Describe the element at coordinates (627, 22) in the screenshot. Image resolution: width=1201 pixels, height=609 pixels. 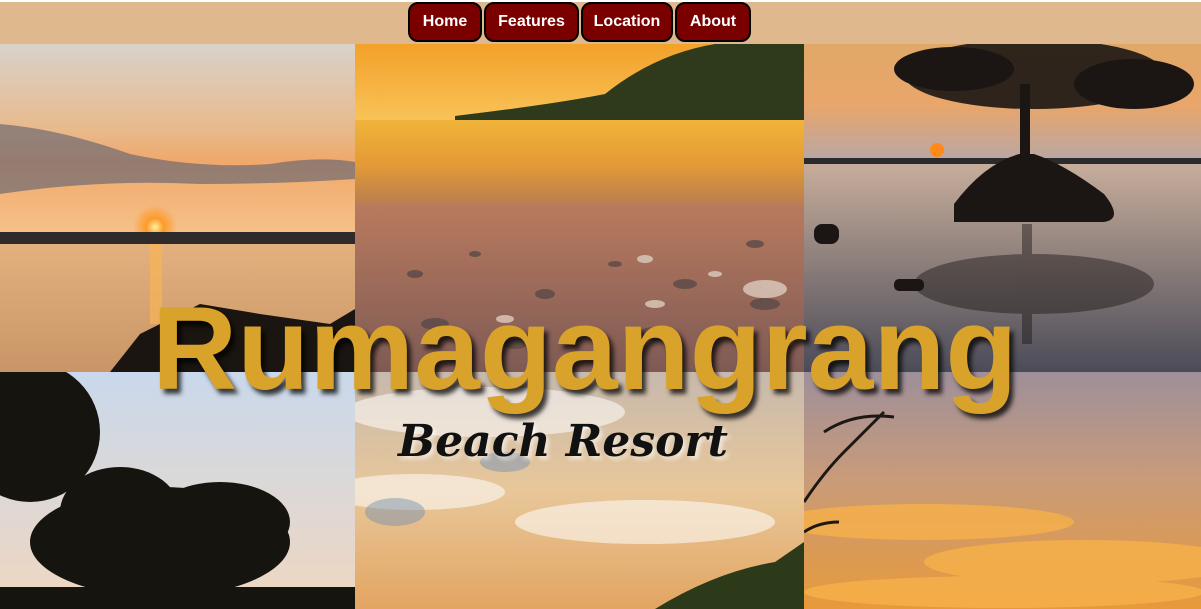
I see `nav-location-button: Location` at that location.